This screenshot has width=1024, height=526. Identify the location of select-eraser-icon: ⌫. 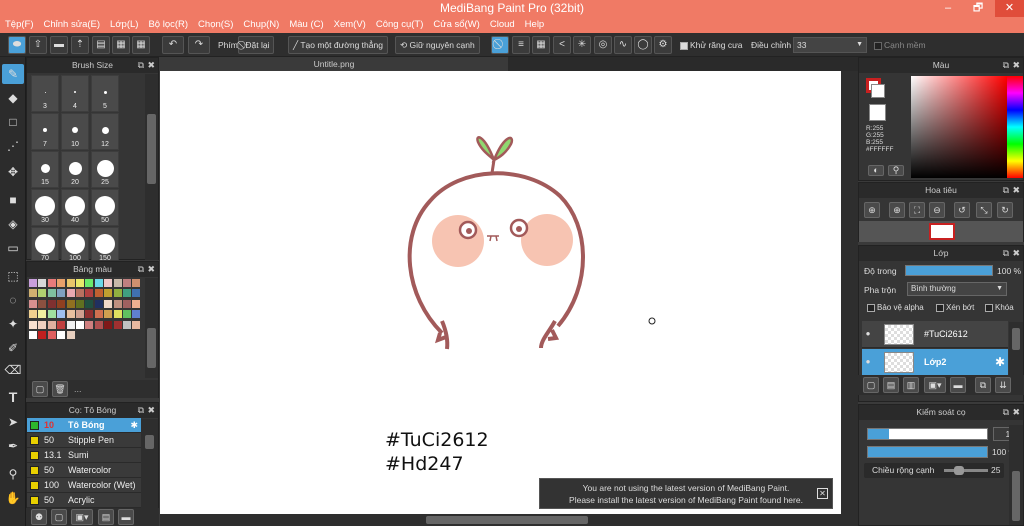
(13, 370).